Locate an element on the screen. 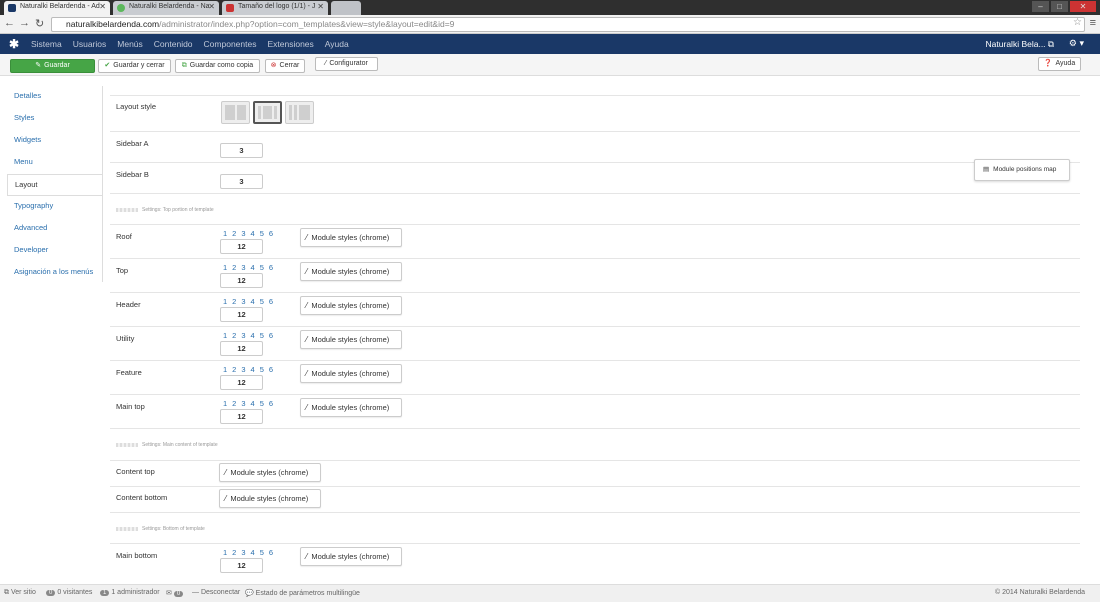  forward-arrow-icon: → is located at coordinates (24, 23).